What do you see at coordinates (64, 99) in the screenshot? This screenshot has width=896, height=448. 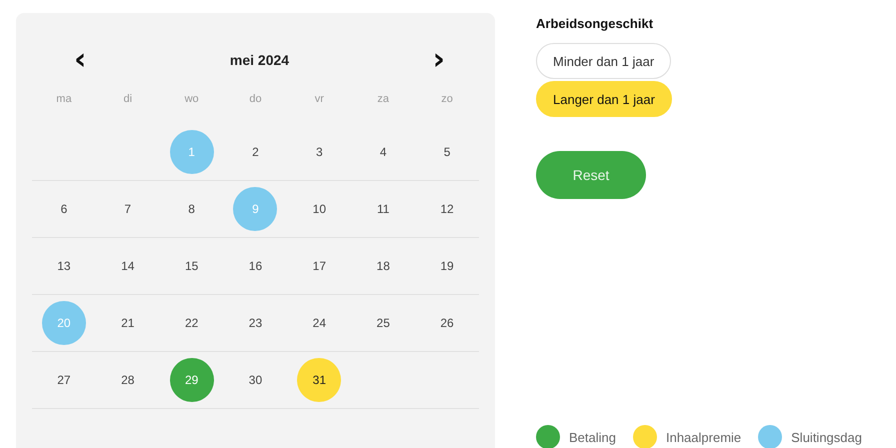 I see `weekday-label: ma` at bounding box center [64, 99].